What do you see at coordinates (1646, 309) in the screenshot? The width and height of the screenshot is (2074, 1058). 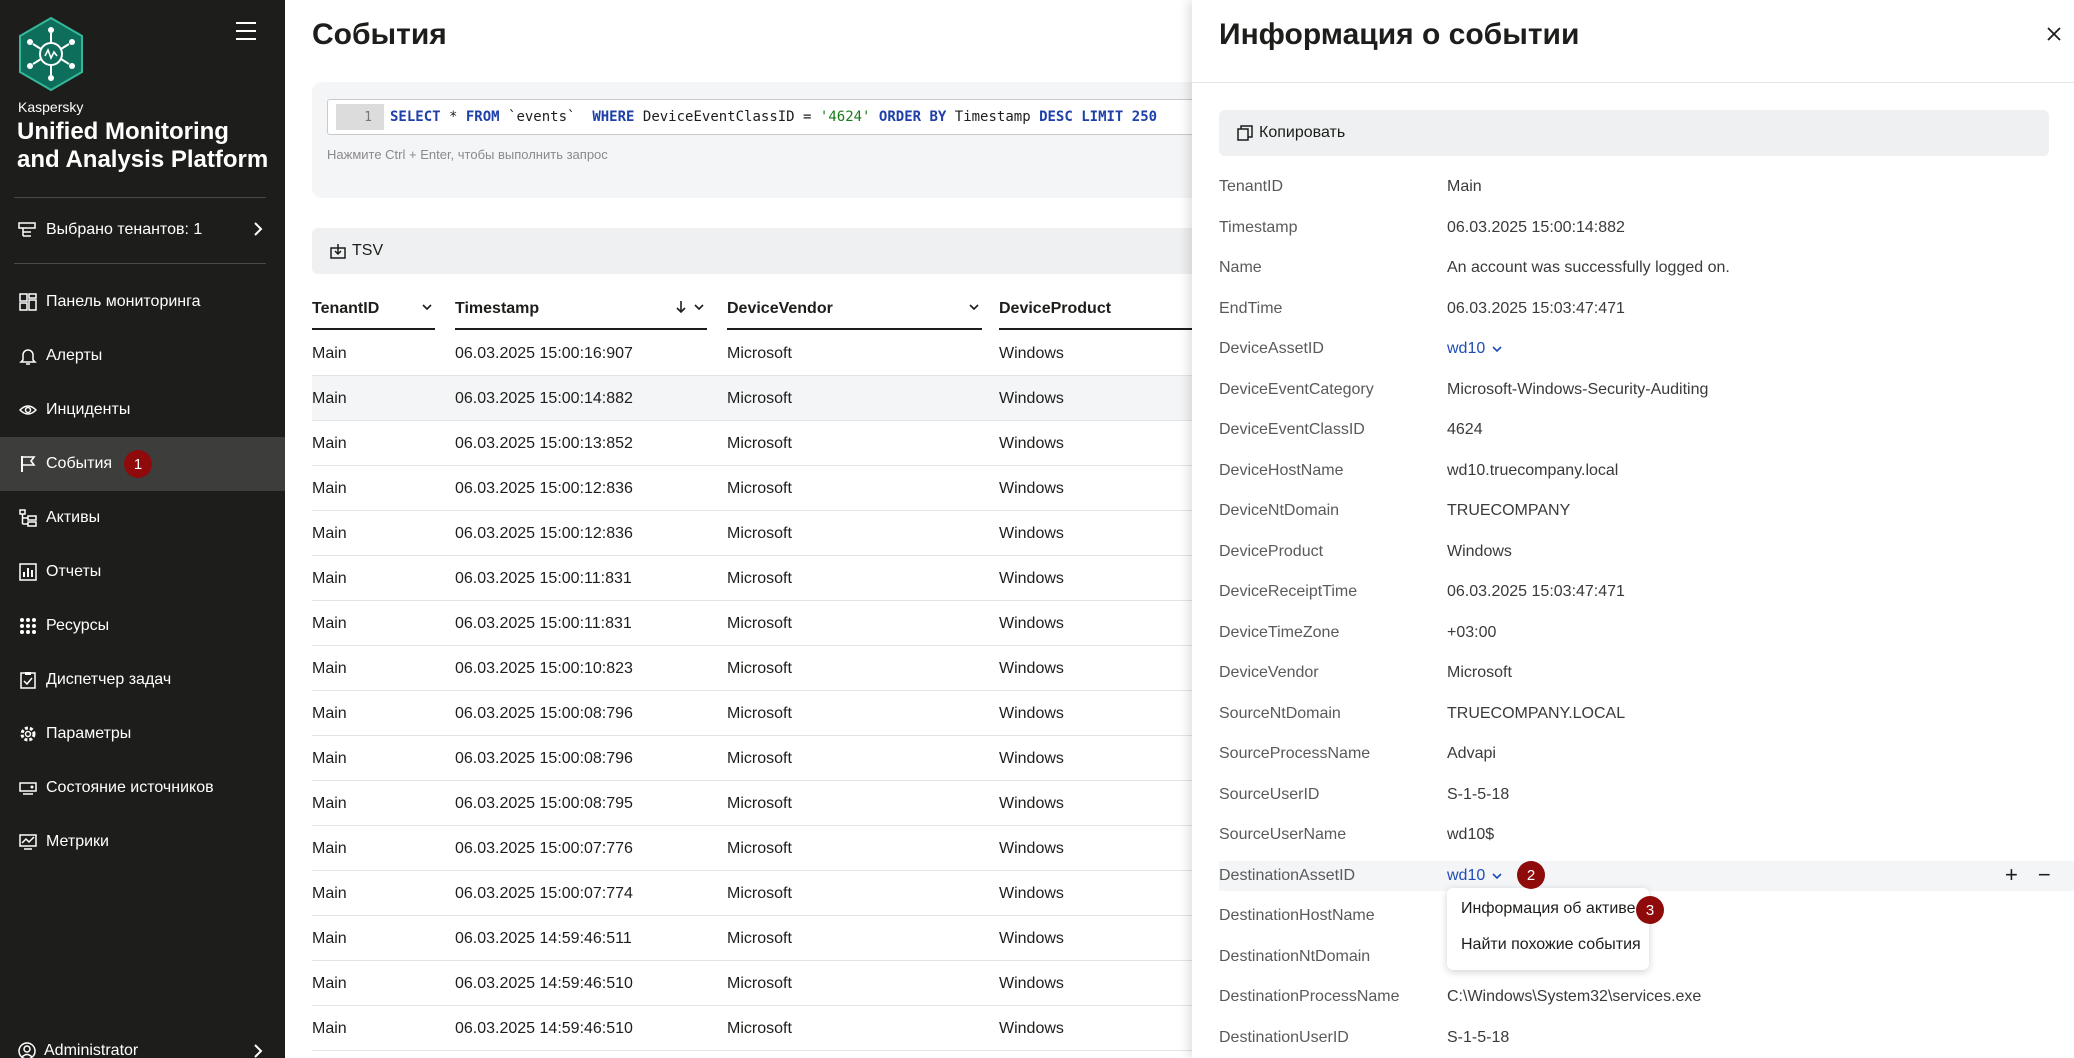 I see `field-row-endtime: EndTime 06.03.2025 15:03:47:471` at bounding box center [1646, 309].